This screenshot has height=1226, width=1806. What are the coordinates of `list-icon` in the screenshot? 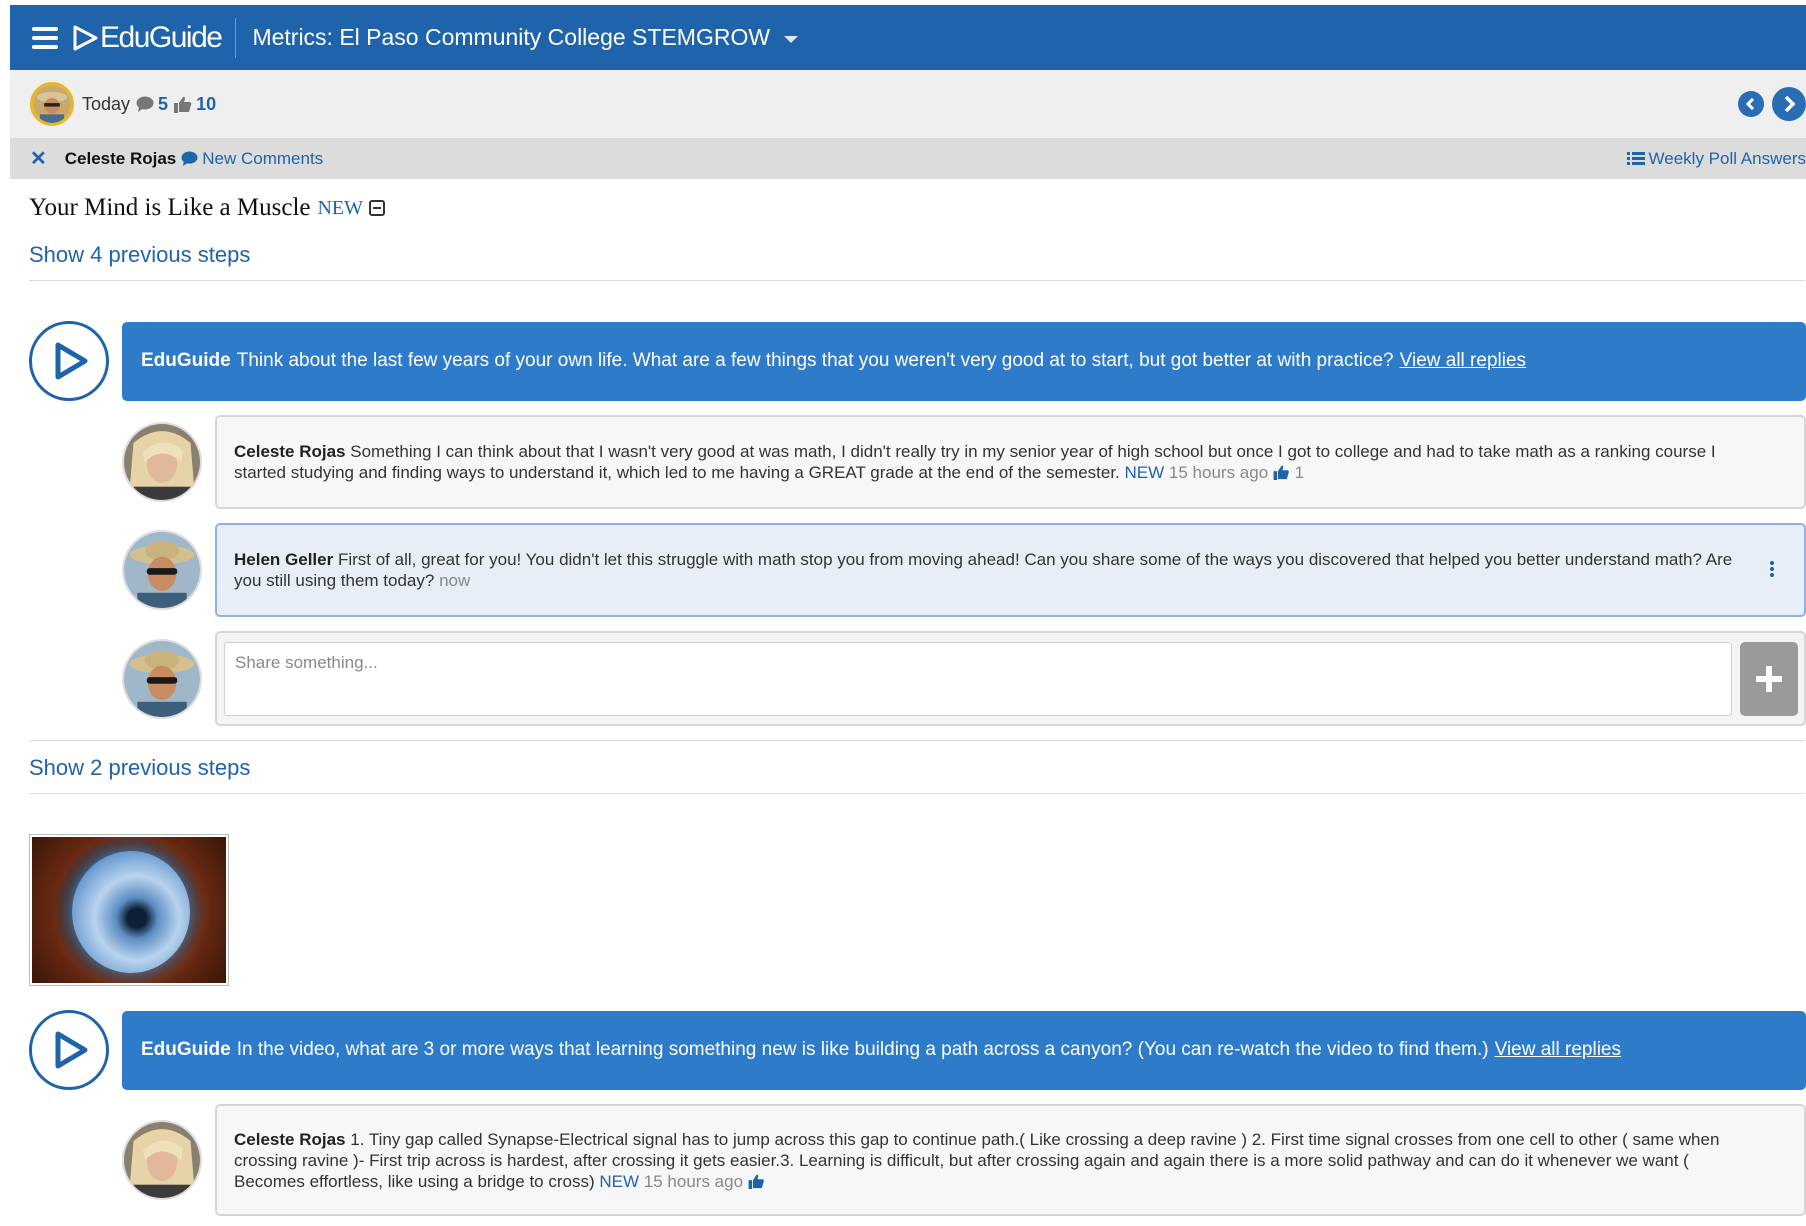 It's located at (1635, 158).